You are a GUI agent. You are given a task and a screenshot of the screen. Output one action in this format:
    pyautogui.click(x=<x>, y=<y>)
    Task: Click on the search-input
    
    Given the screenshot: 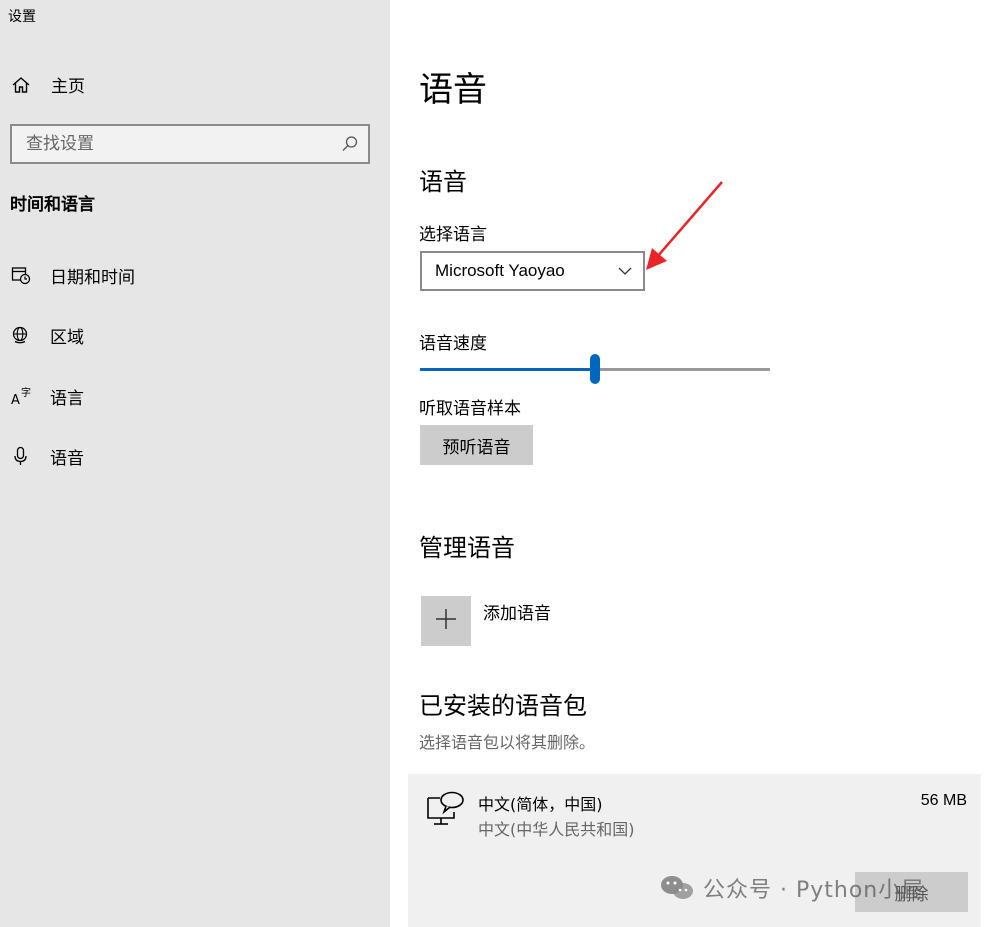 What is the action you would take?
    pyautogui.click(x=177, y=144)
    